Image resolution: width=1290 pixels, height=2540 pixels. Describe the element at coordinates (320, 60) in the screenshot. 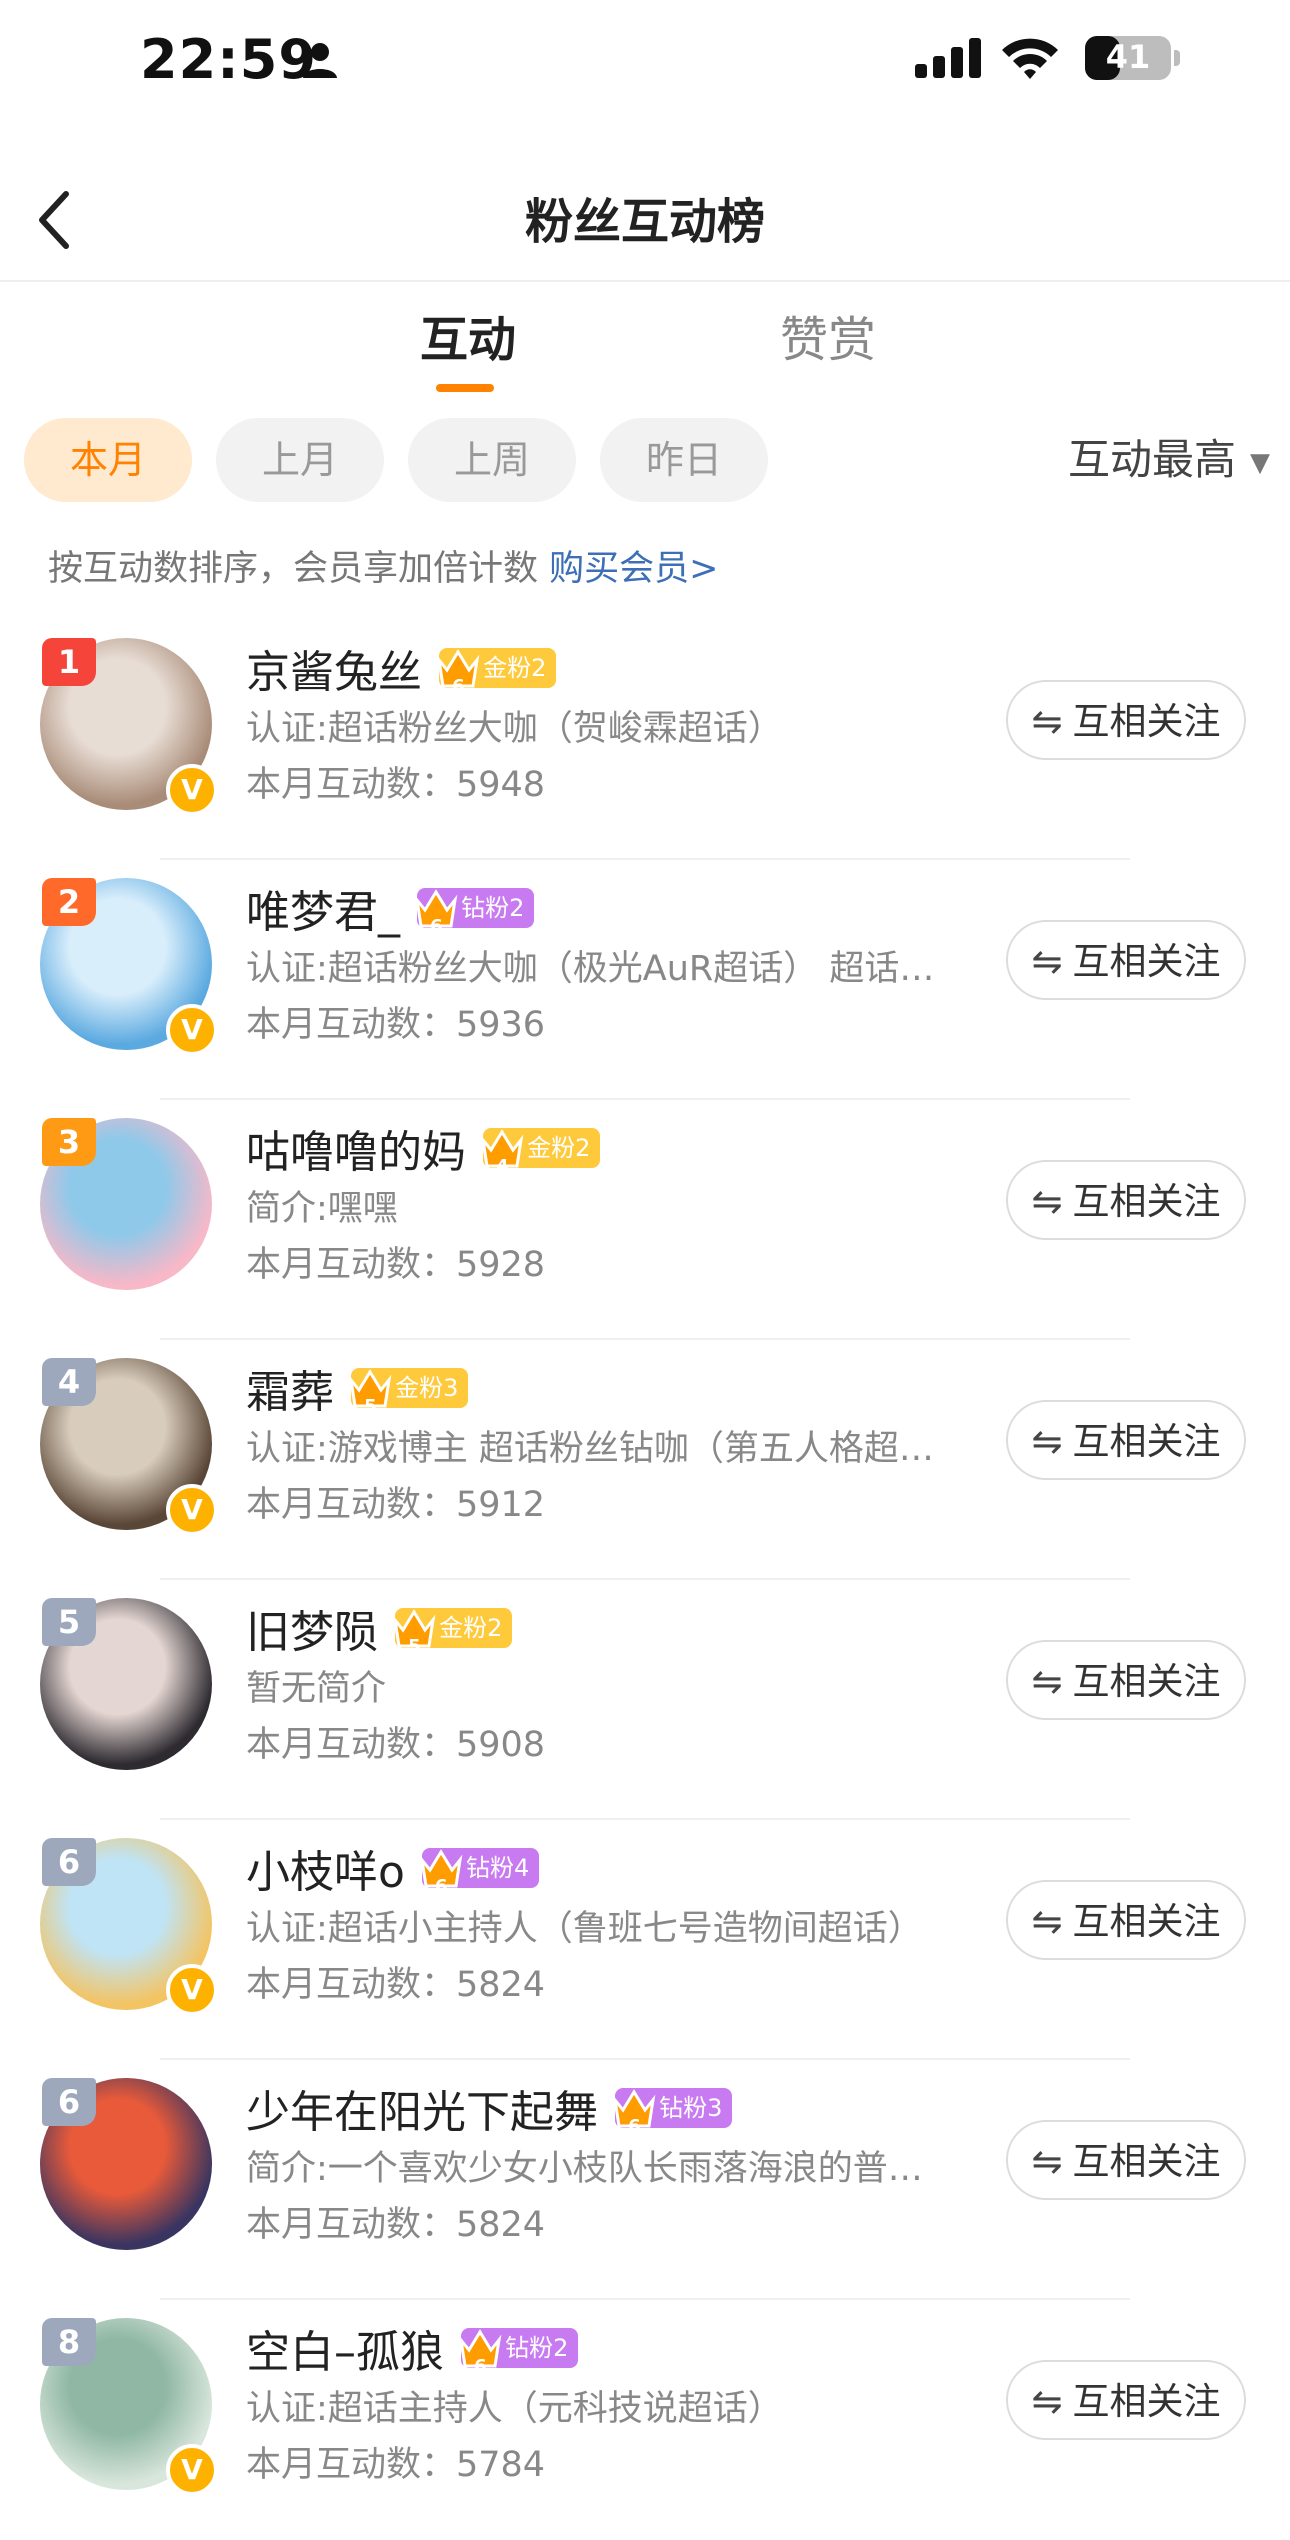

I see `person-icon` at that location.